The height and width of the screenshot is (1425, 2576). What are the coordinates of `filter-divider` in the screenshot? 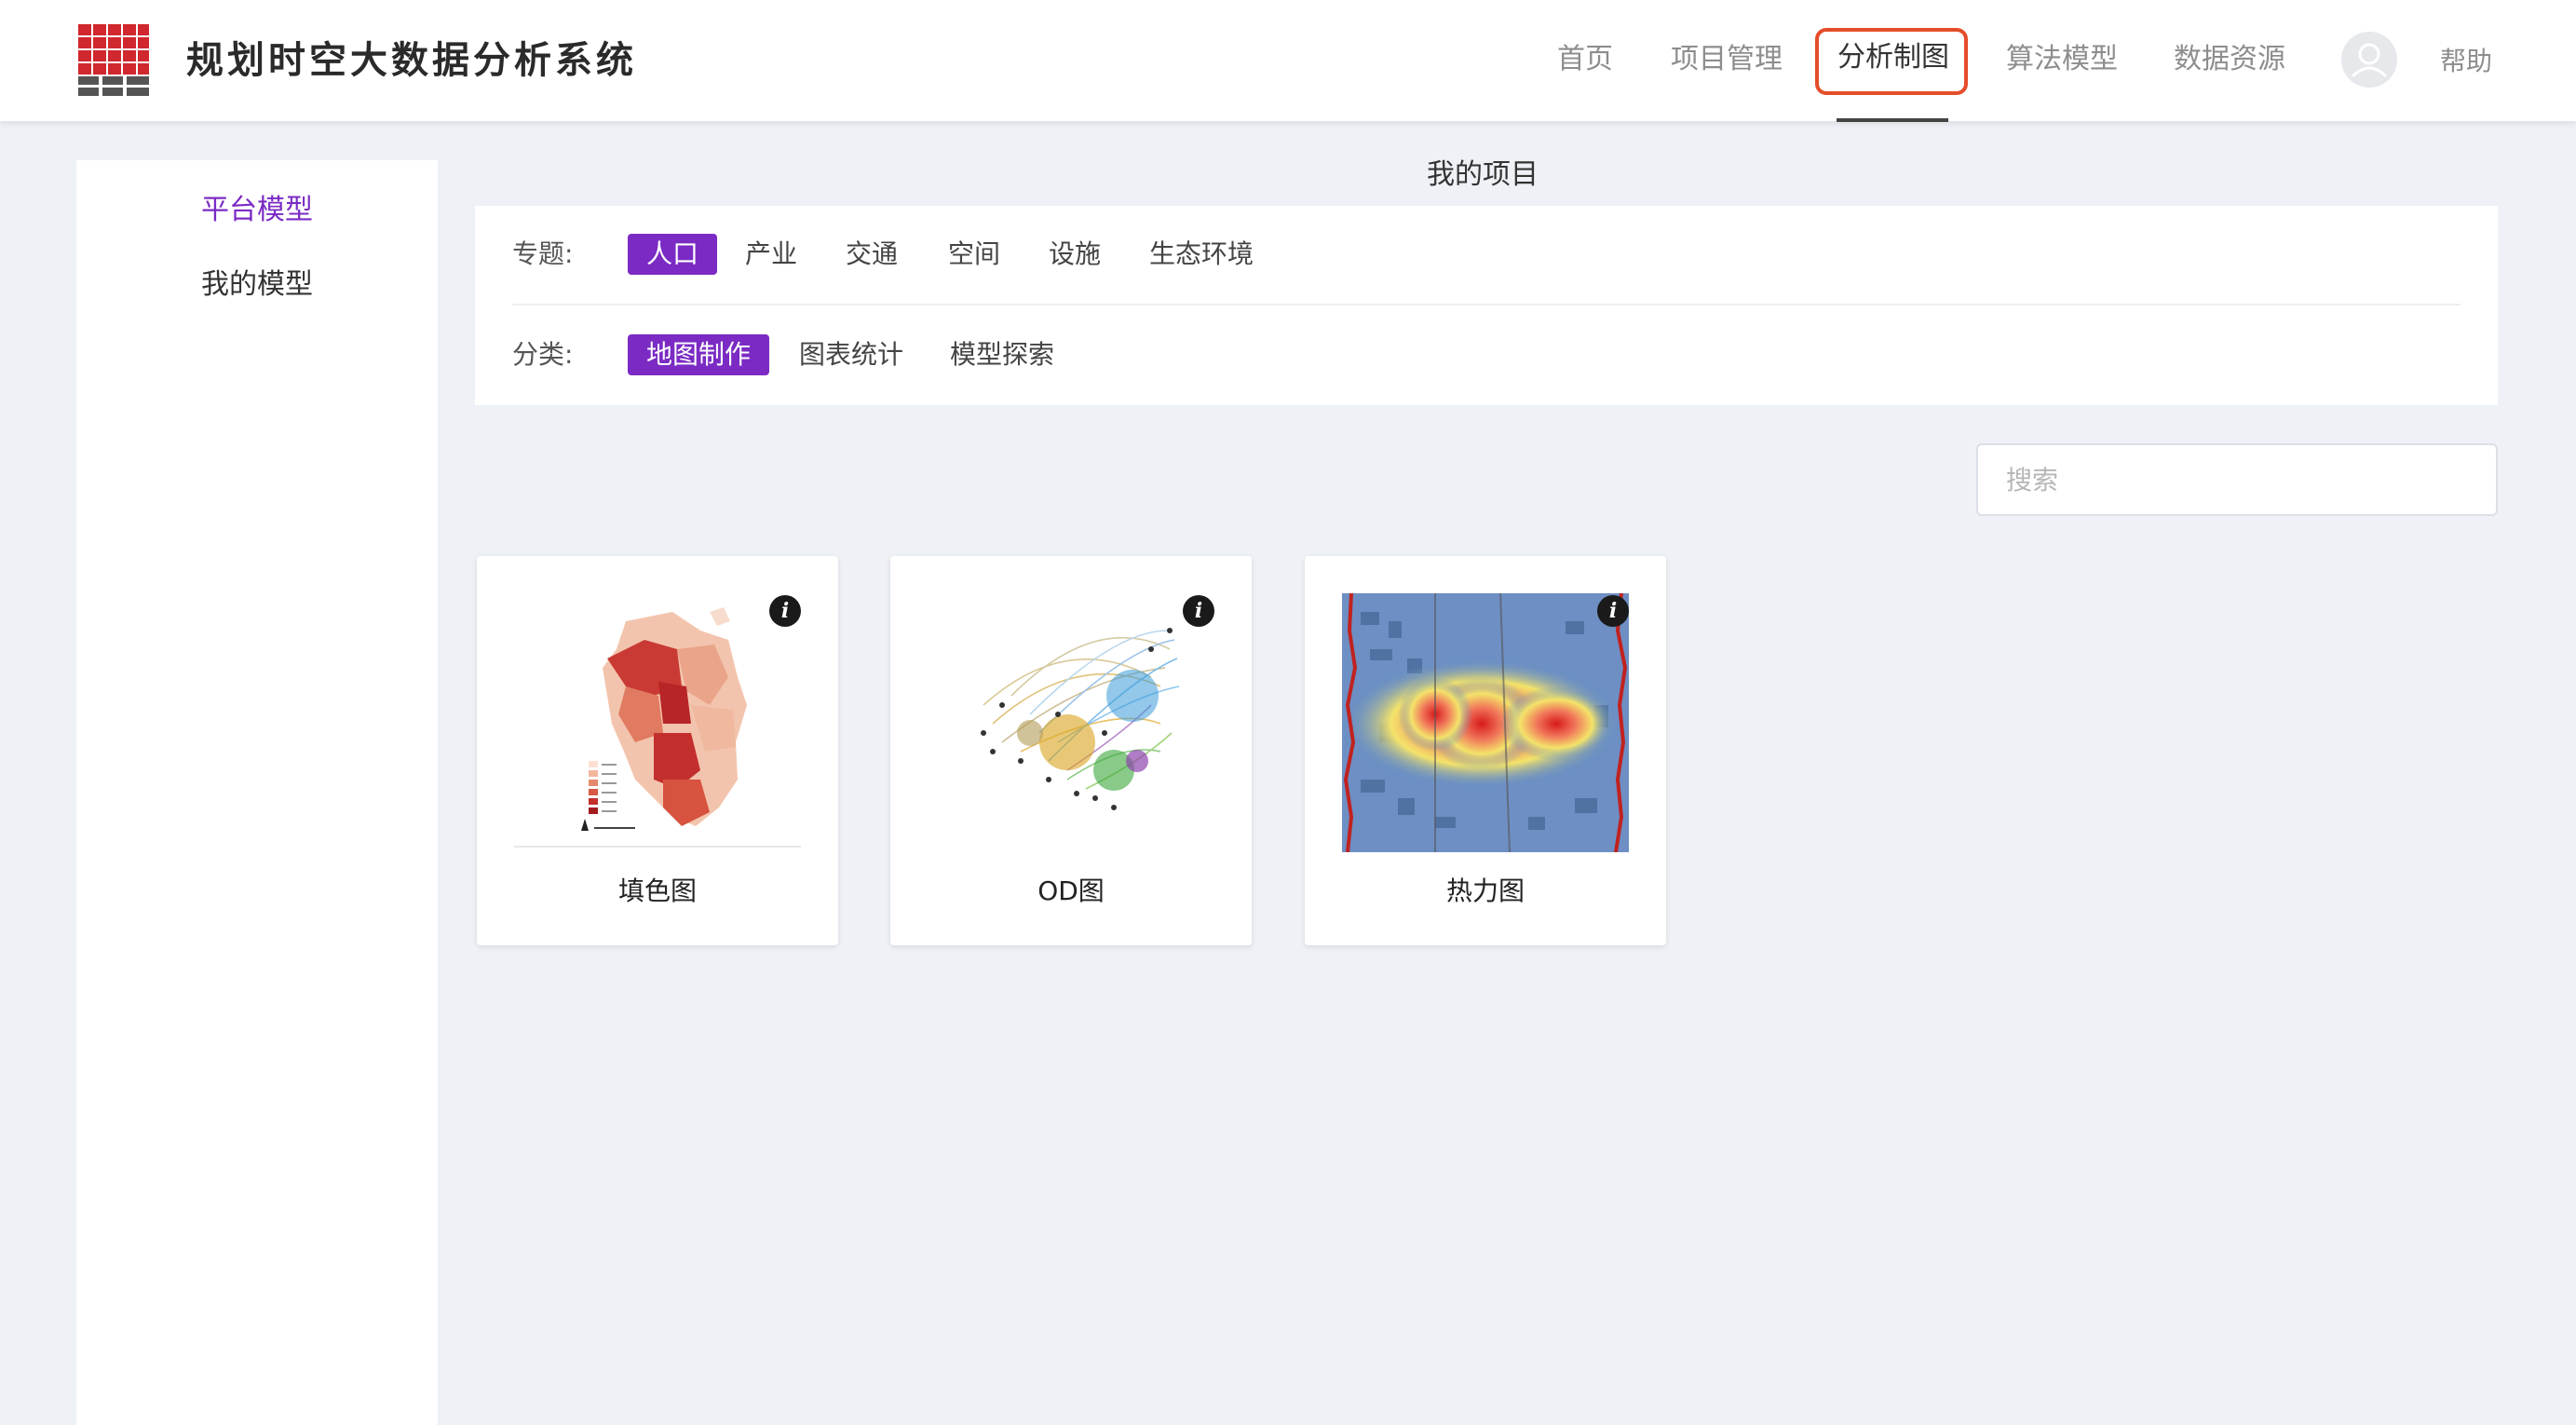 It's located at (1486, 304).